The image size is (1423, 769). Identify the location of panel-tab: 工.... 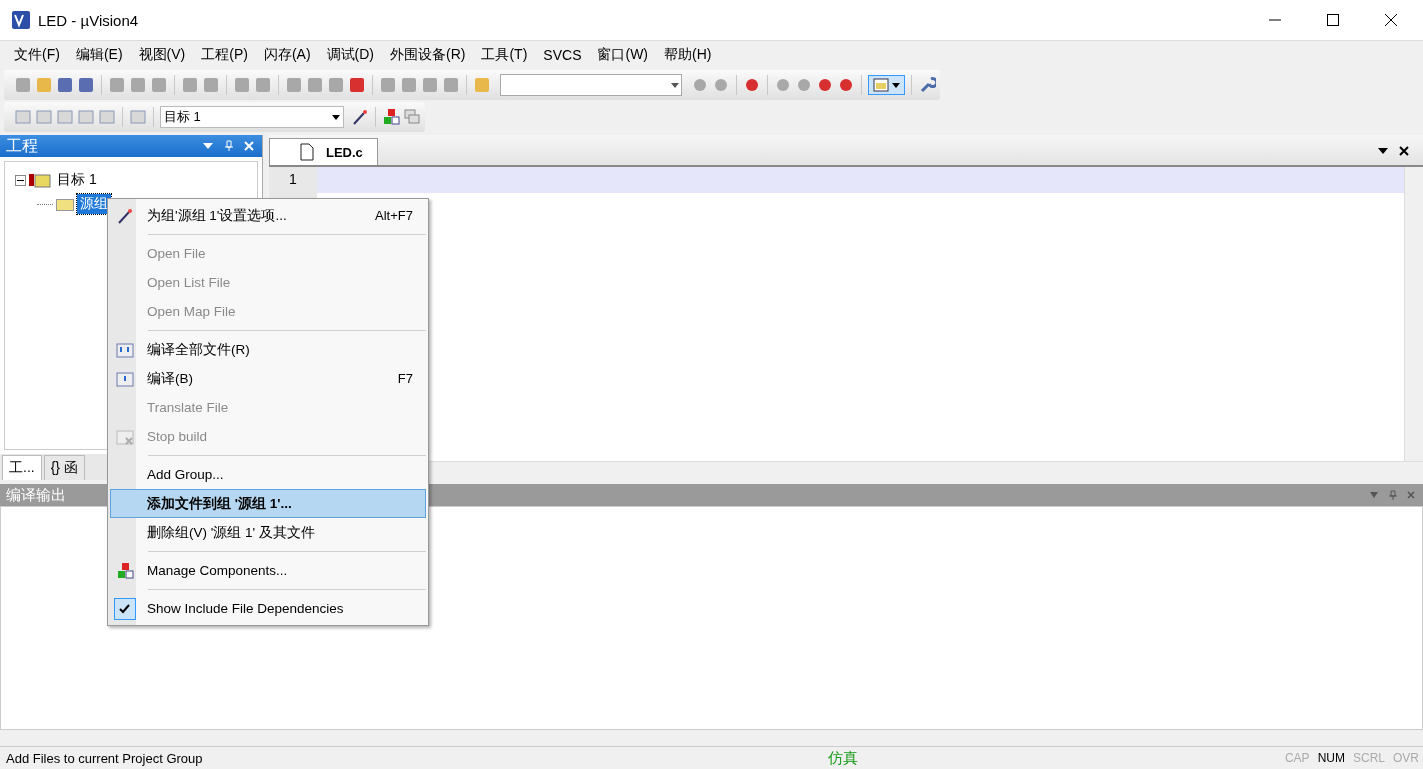
(22, 467).